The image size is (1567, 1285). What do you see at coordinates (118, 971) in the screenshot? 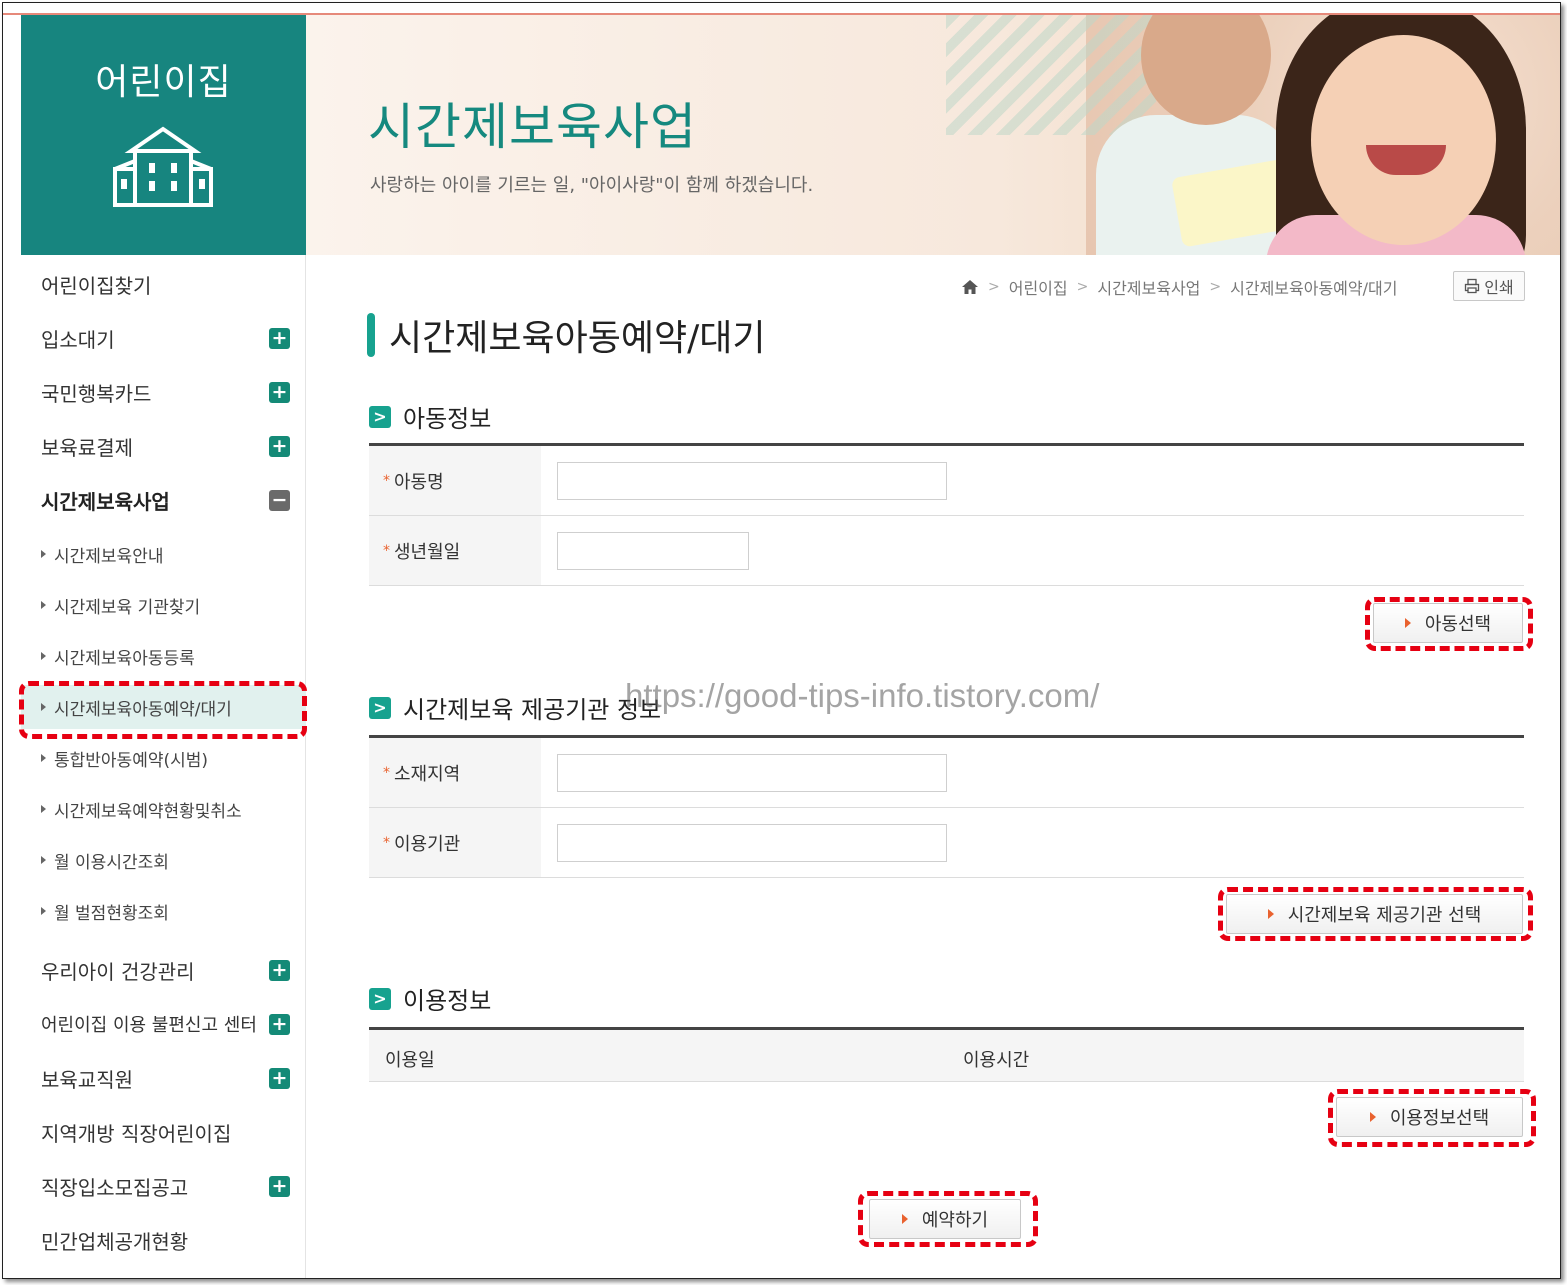
I see `sidebar-item-label: 우리아이 건강관리` at bounding box center [118, 971].